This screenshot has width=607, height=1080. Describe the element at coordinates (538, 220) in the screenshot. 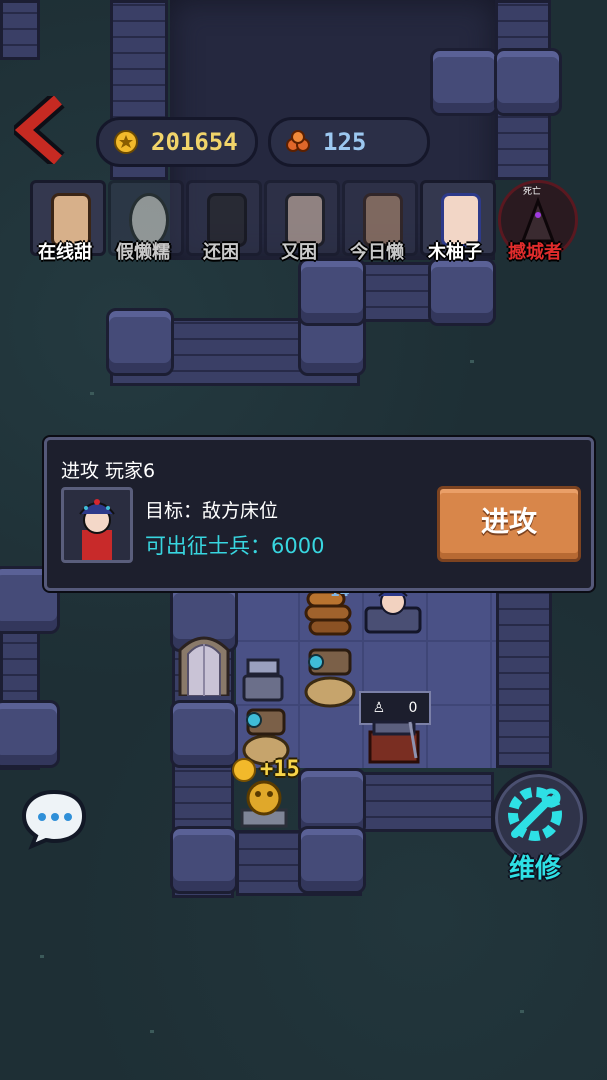

I see `siege-tower-icon` at that location.